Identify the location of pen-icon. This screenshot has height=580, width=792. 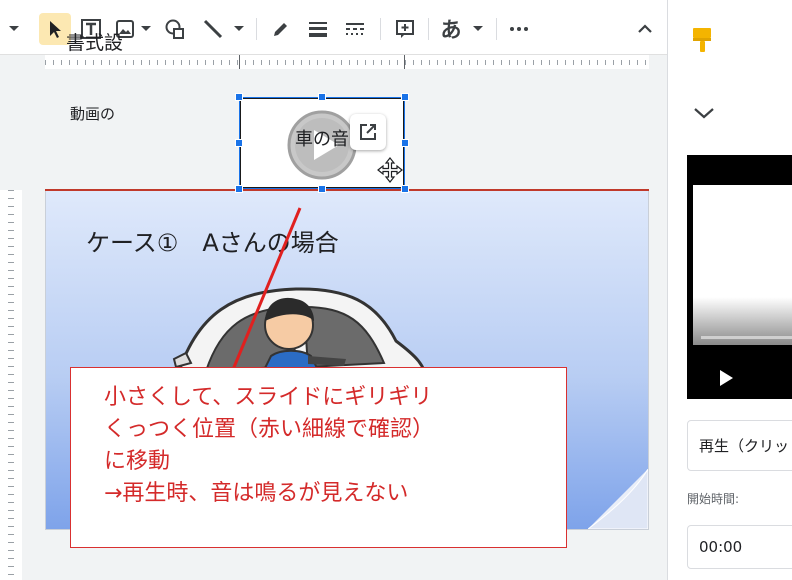
(281, 29).